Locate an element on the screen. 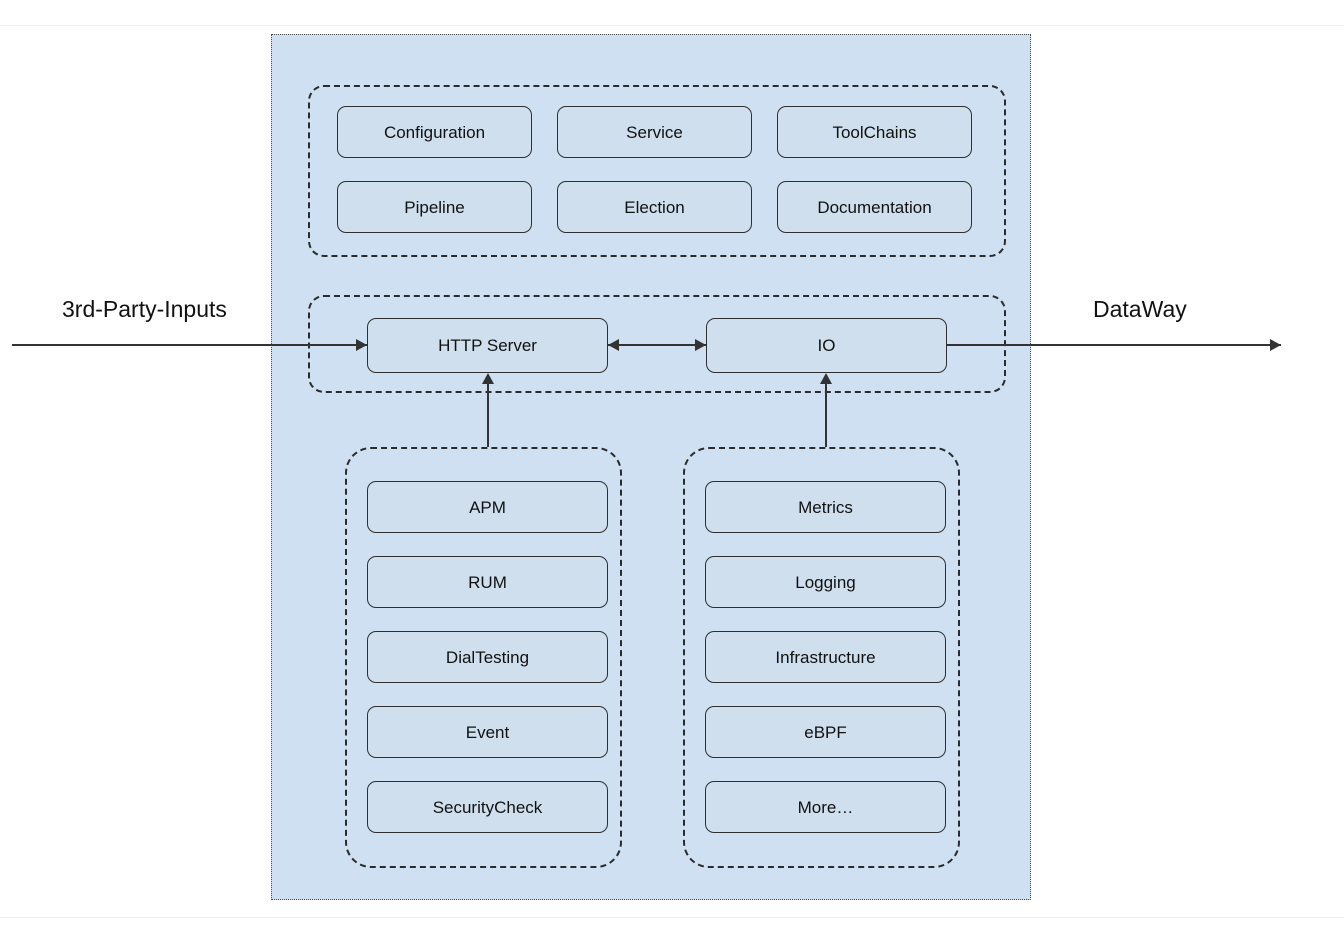  node-label: Infrastructure is located at coordinates (825, 657).